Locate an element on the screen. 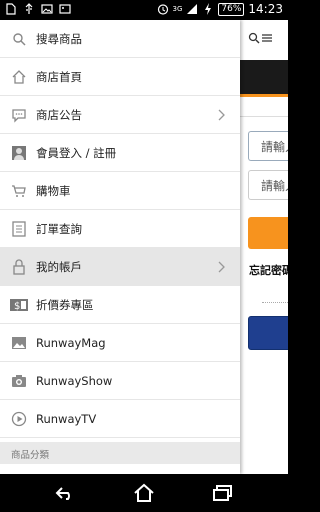  drawer-item-label: 商店公告 is located at coordinates (59, 114).